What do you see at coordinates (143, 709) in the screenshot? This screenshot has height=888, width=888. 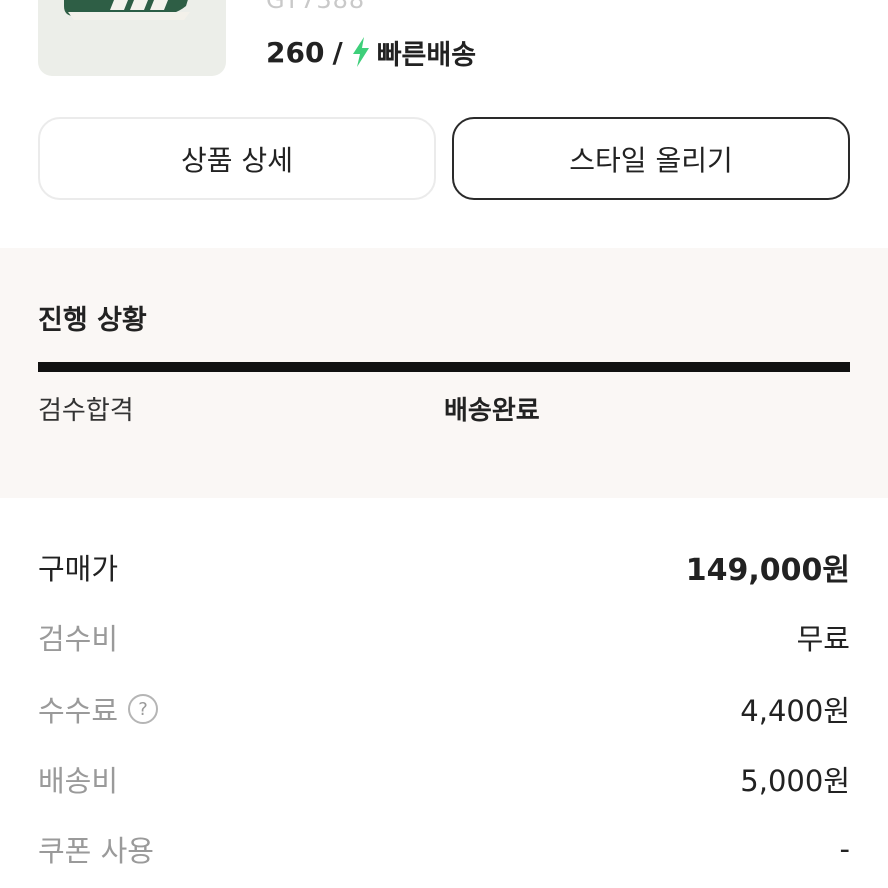 I see `question-circle-icon: ?` at bounding box center [143, 709].